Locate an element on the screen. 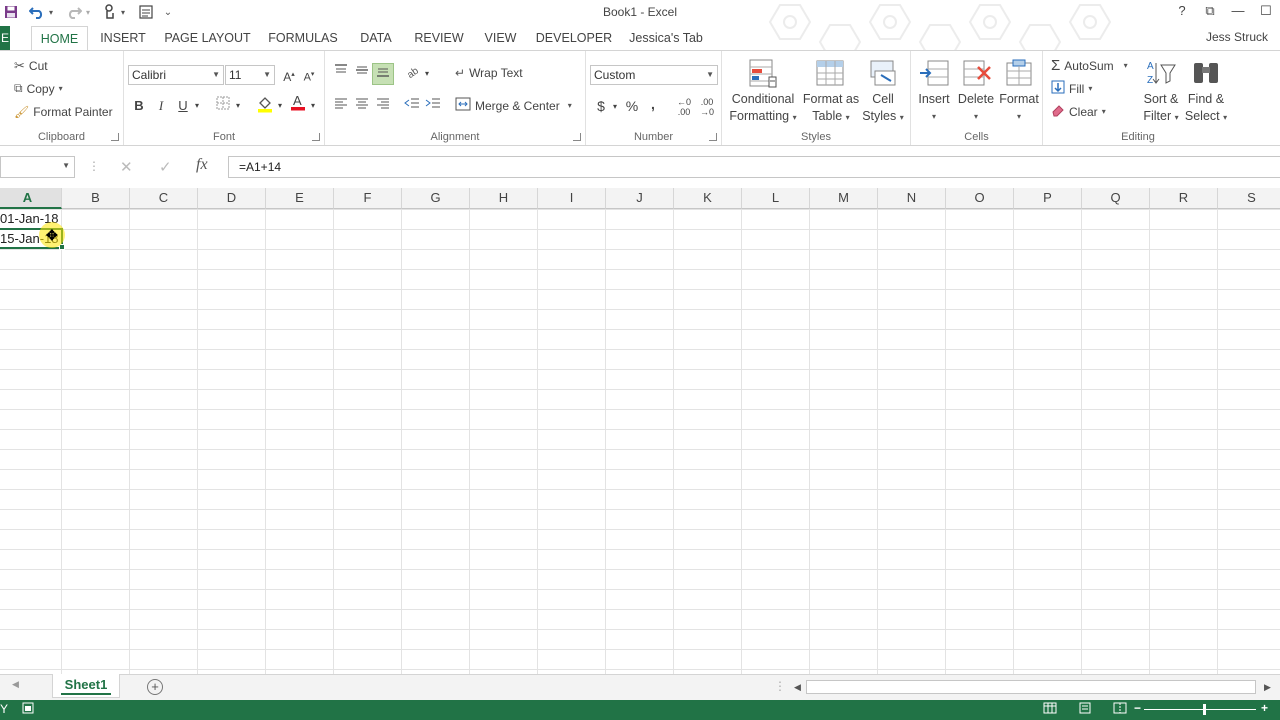  underline-dropdown-icon: ▾ is located at coordinates (197, 106).